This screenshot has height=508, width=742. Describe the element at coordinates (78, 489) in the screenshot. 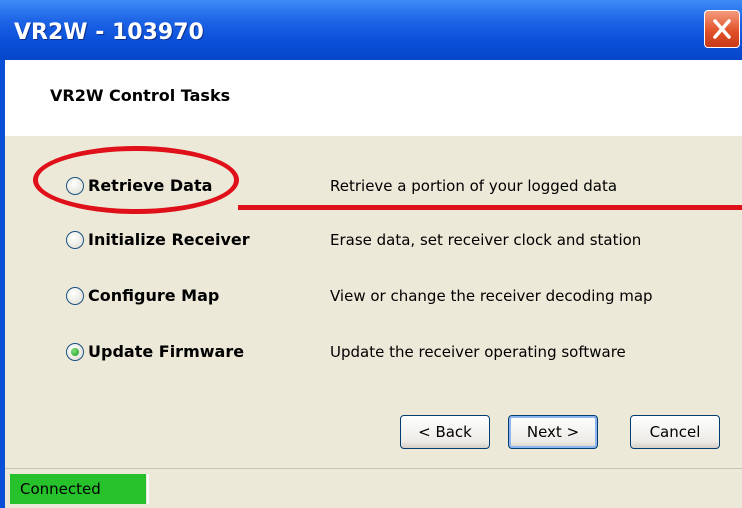

I see `connection-status: Connected` at that location.